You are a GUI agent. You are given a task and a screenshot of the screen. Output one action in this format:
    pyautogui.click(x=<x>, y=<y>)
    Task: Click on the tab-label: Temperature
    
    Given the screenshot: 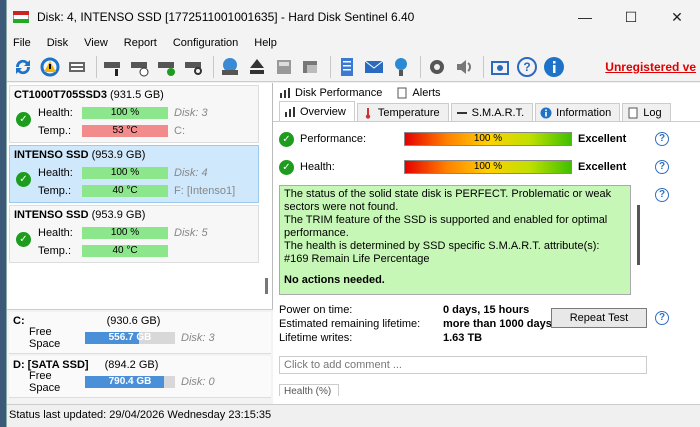 What is the action you would take?
    pyautogui.click(x=408, y=112)
    